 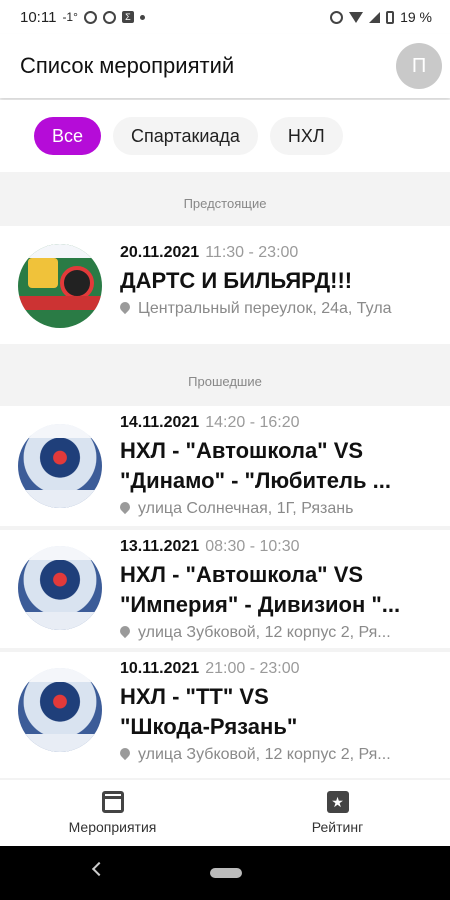 I want to click on nav-rating-label: Рейтинг, so click(x=337, y=827).